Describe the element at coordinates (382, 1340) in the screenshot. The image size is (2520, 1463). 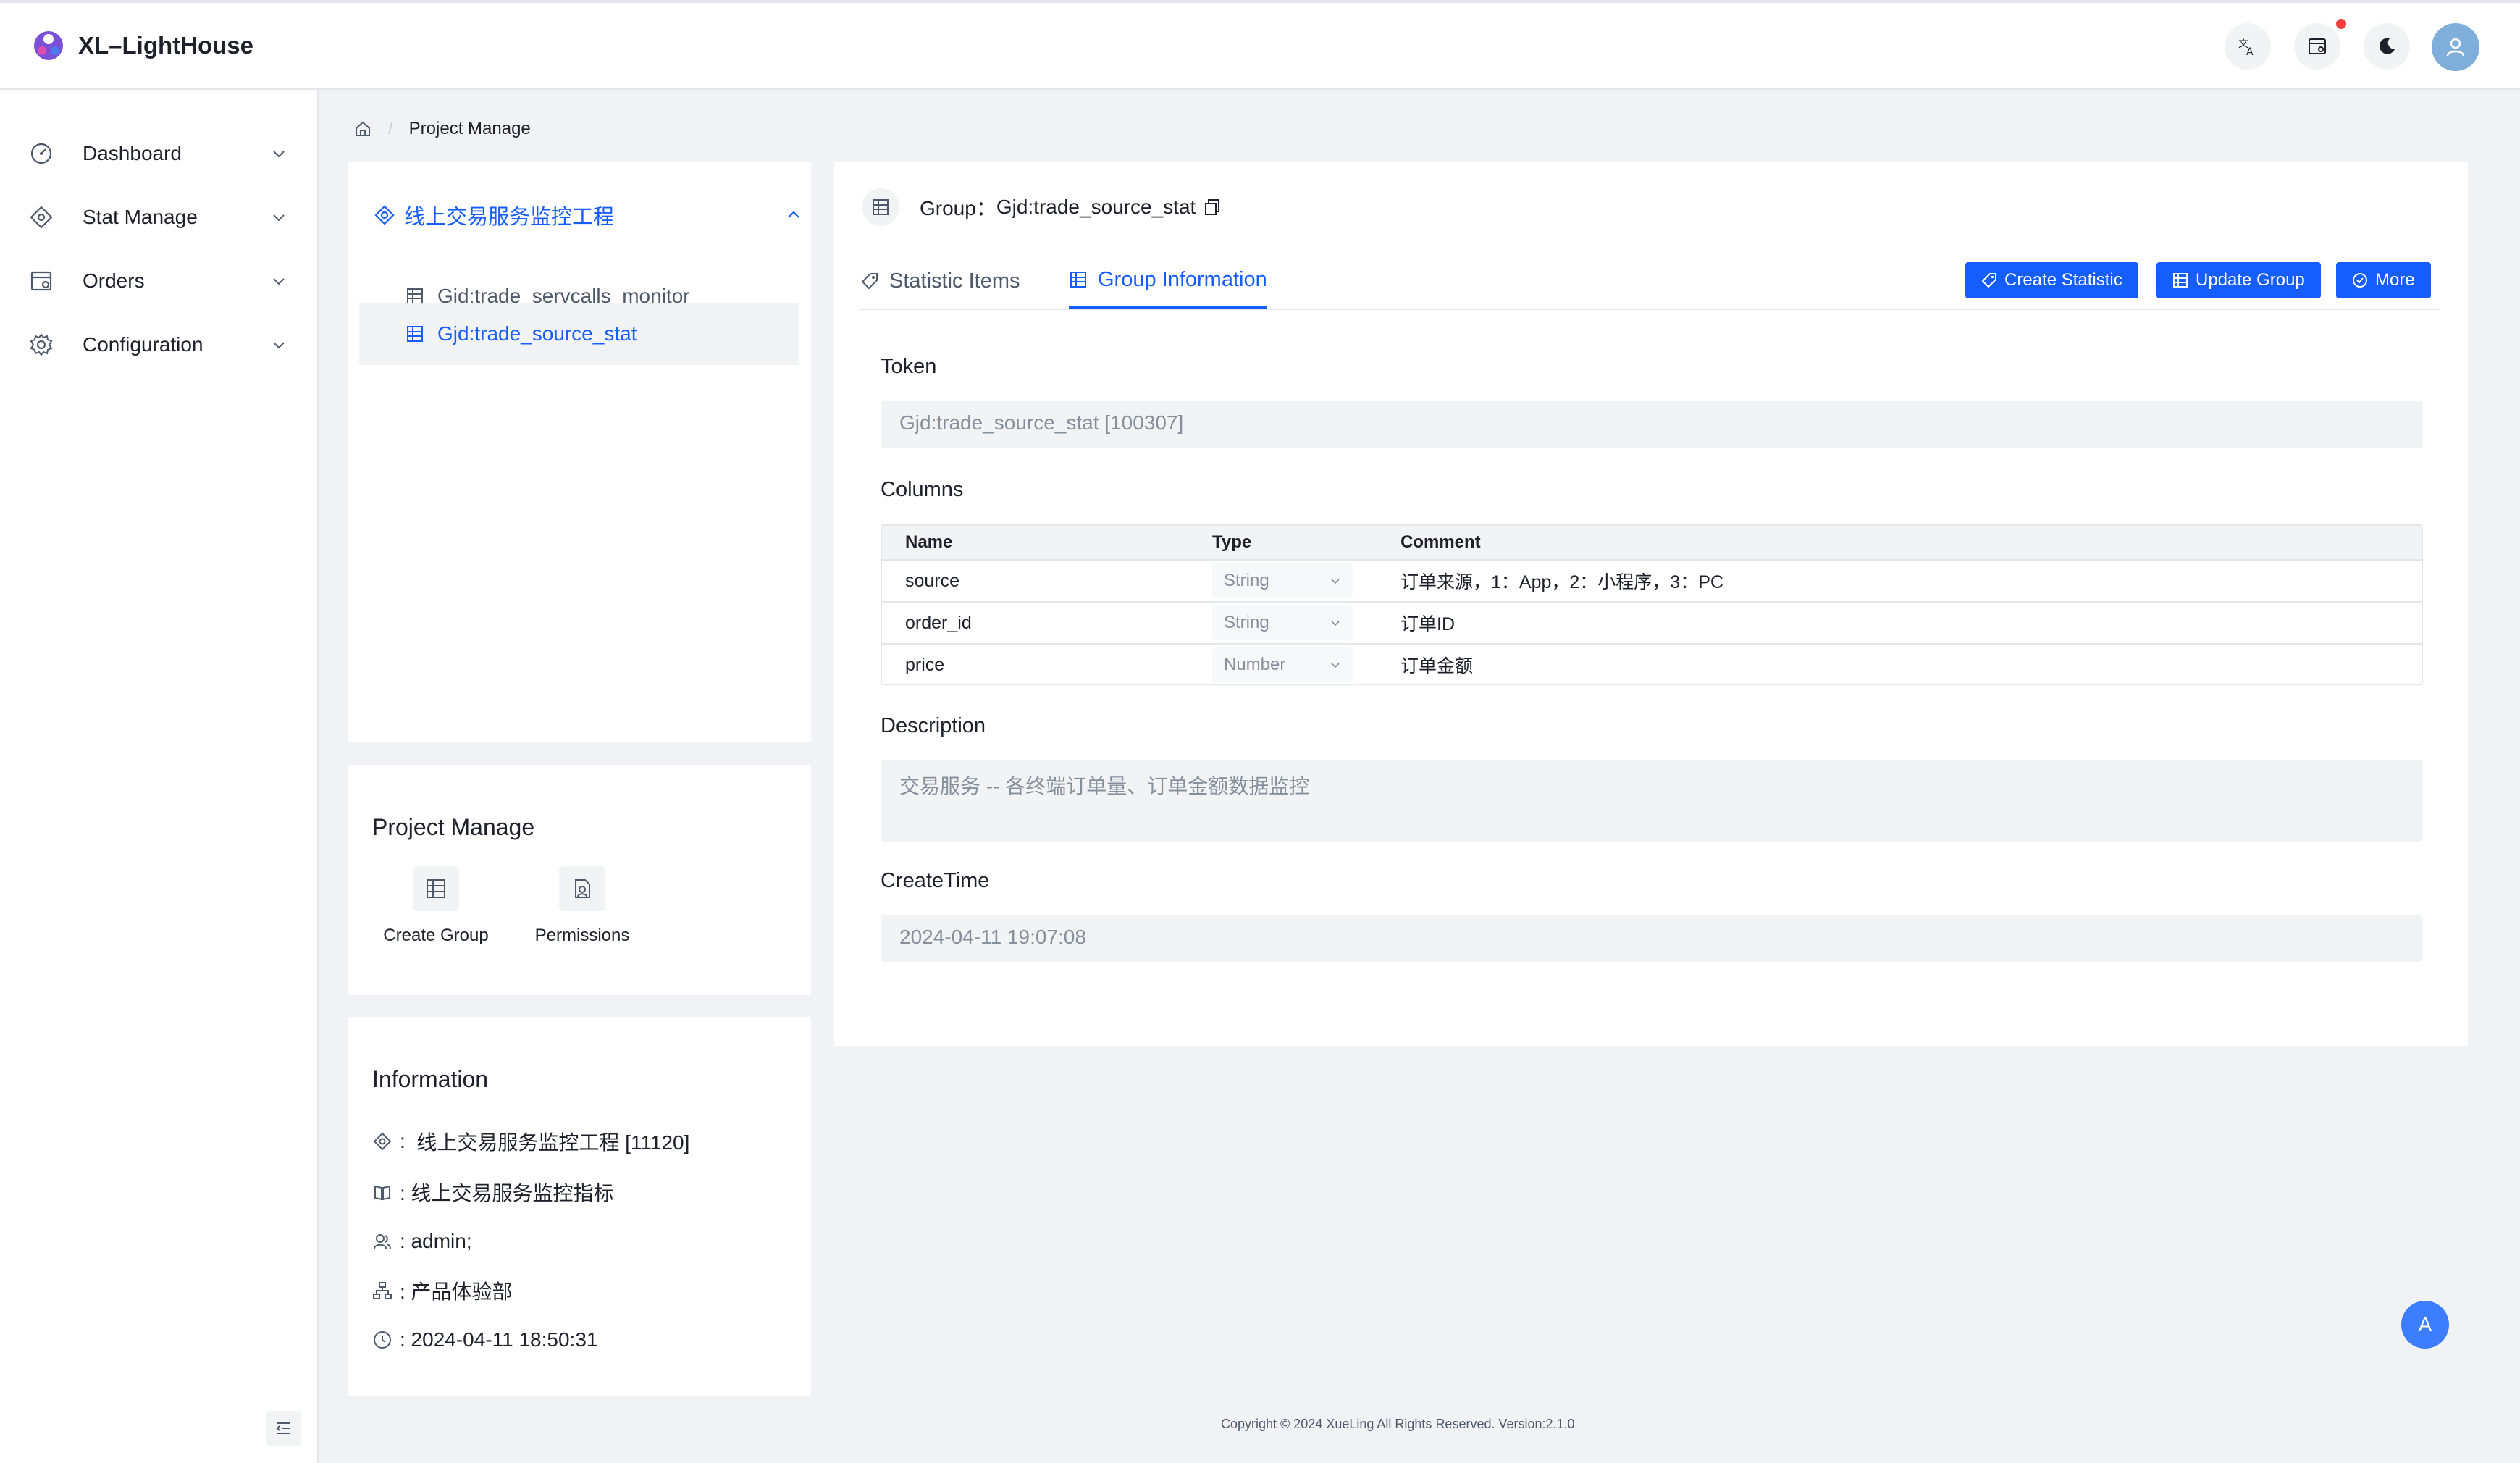
I see `clock-icon` at that location.